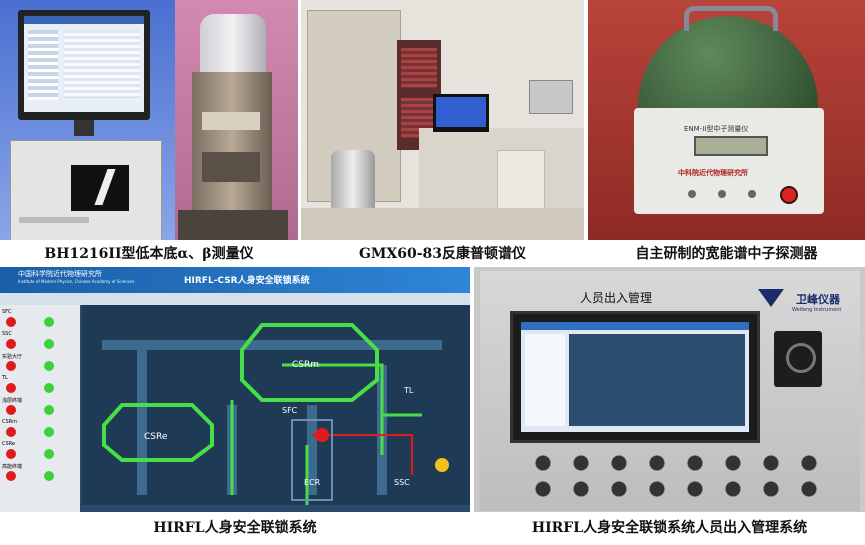  Describe the element at coordinates (731, 146) in the screenshot. I see `lcd-display` at that location.